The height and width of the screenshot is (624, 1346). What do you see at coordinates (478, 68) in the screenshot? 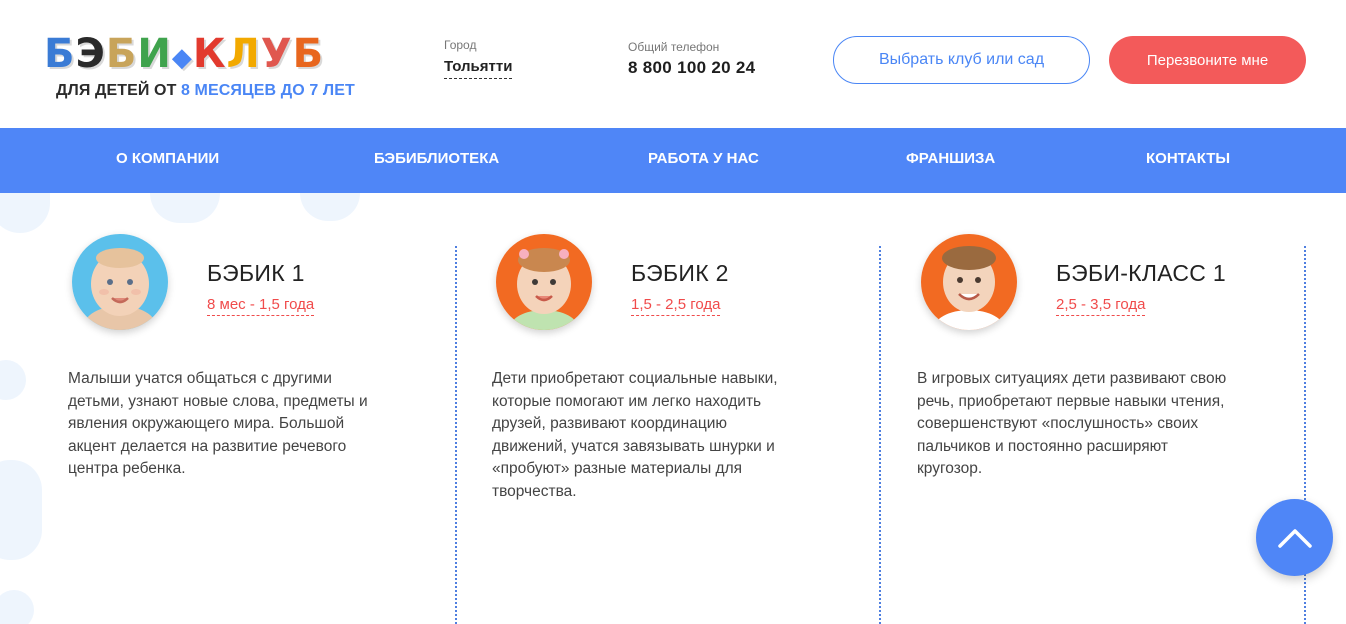
I see `city-value: Тольятти` at bounding box center [478, 68].